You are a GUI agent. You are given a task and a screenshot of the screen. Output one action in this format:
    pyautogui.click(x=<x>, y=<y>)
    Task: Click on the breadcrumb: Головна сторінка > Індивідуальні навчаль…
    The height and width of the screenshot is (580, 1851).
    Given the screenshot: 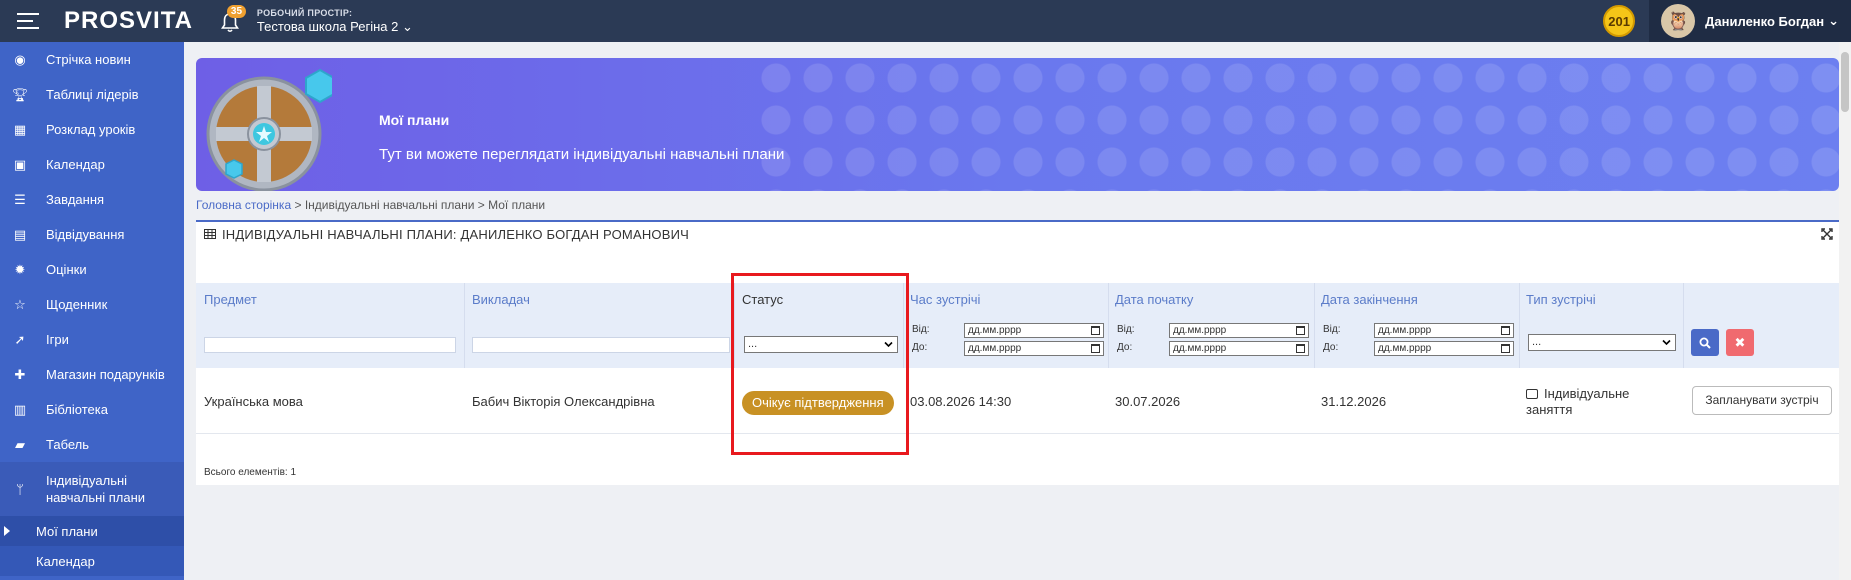 What is the action you would take?
    pyautogui.click(x=370, y=205)
    